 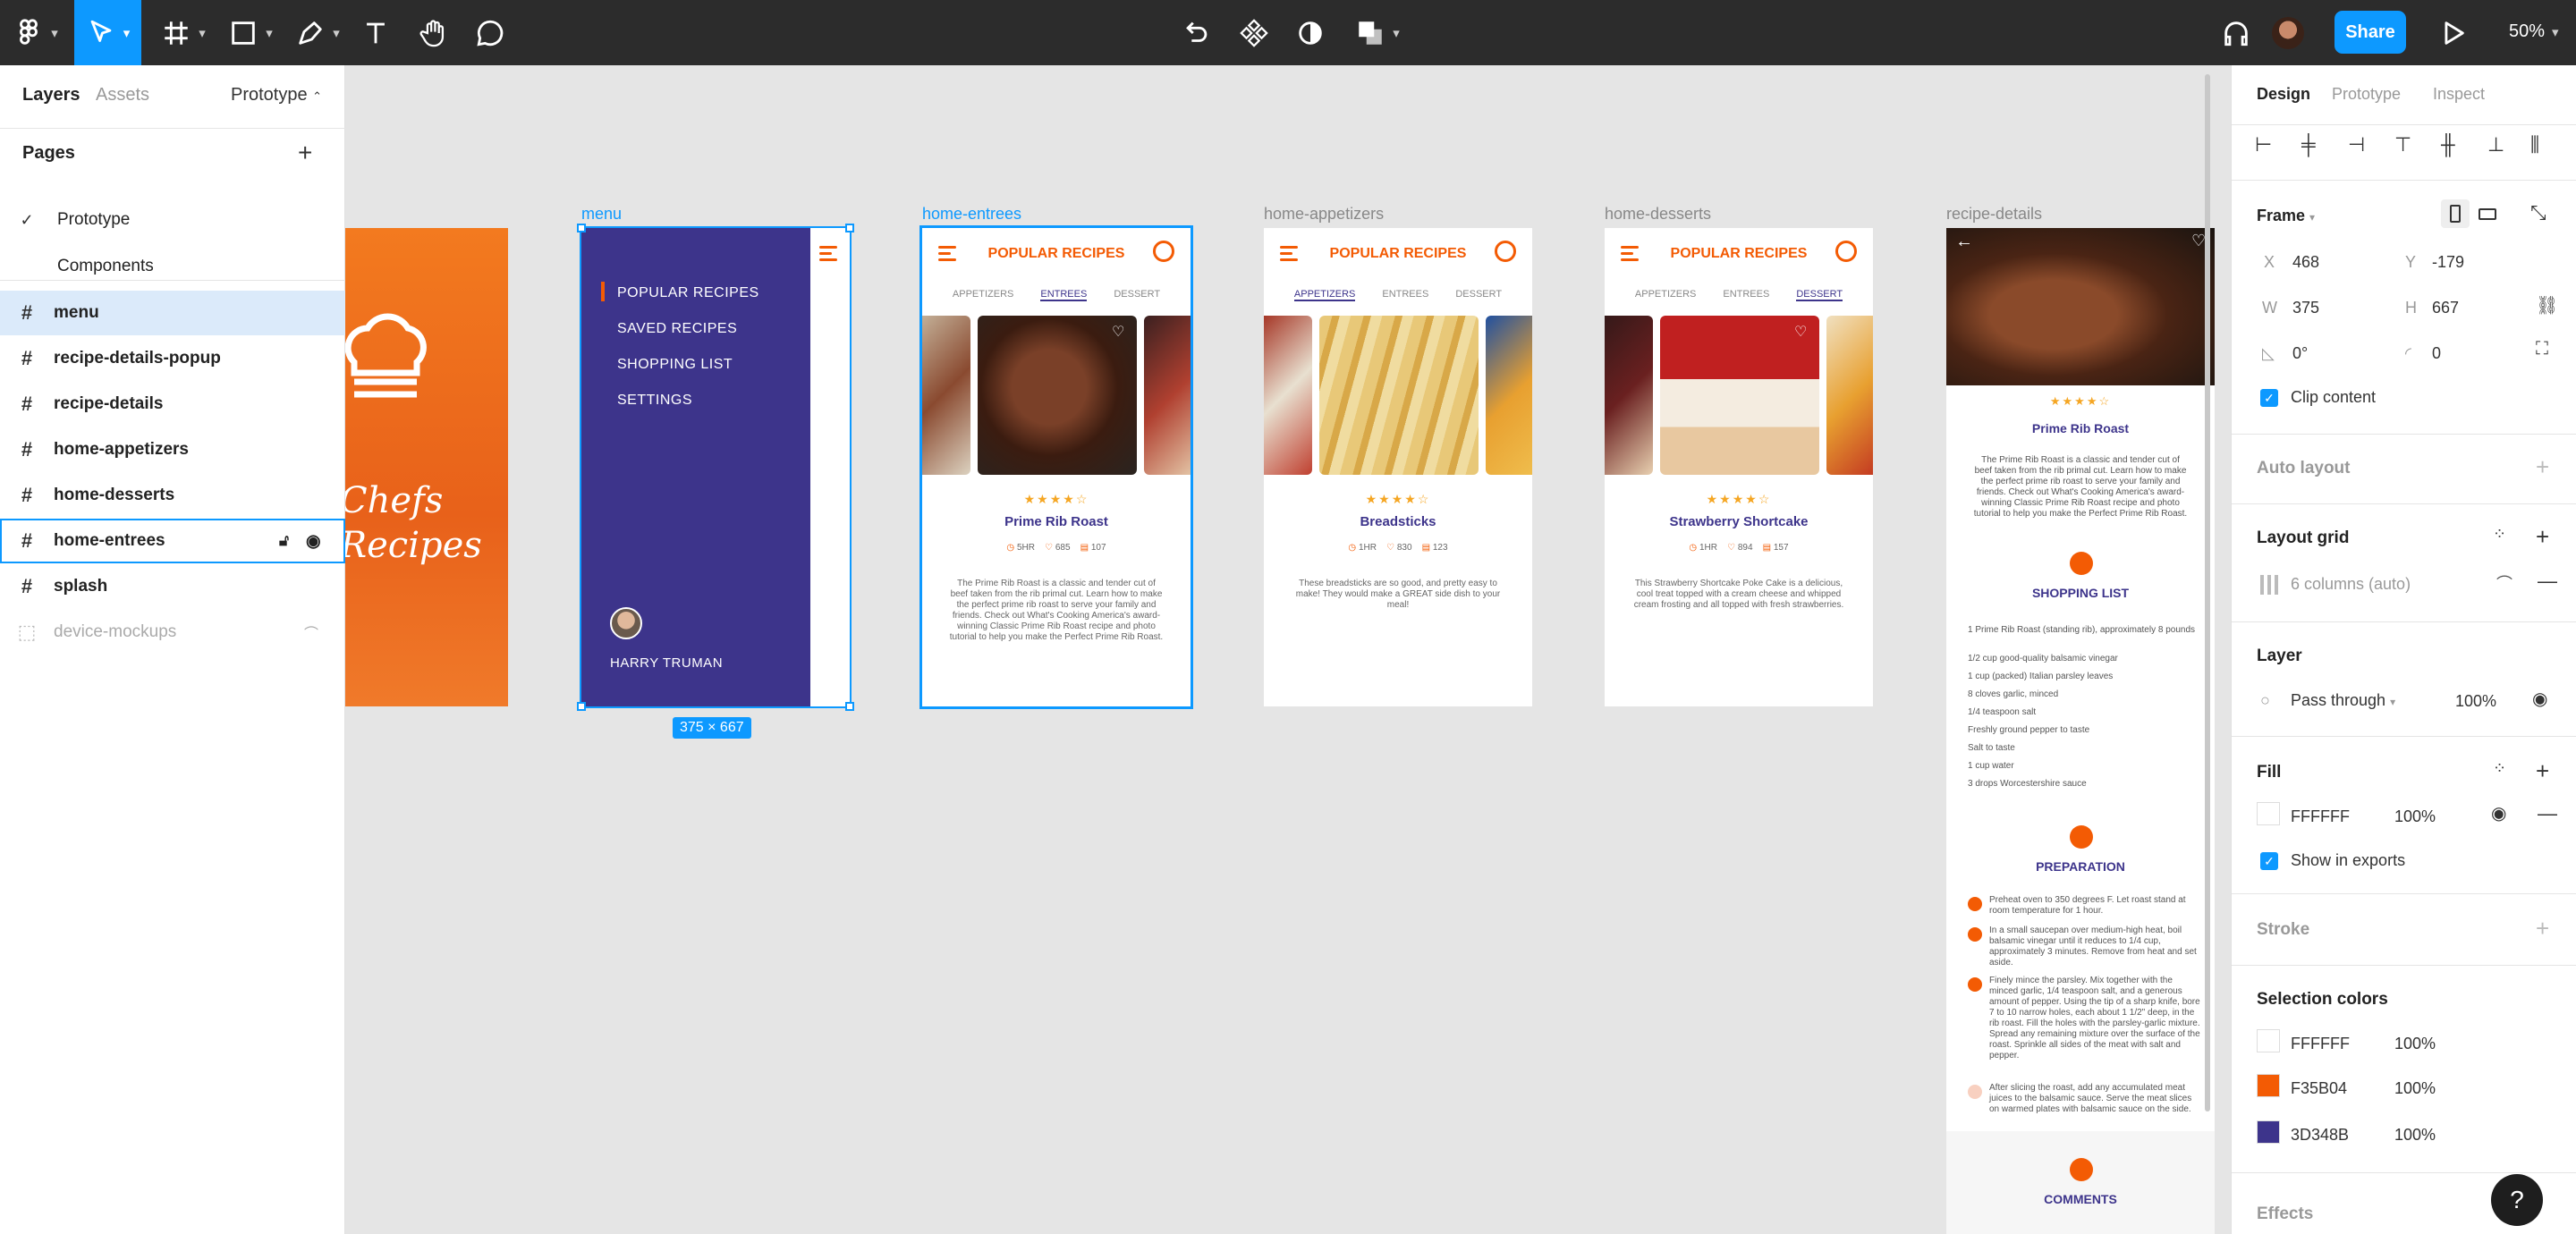 I want to click on move-tool-button: ▾, so click(x=107, y=32).